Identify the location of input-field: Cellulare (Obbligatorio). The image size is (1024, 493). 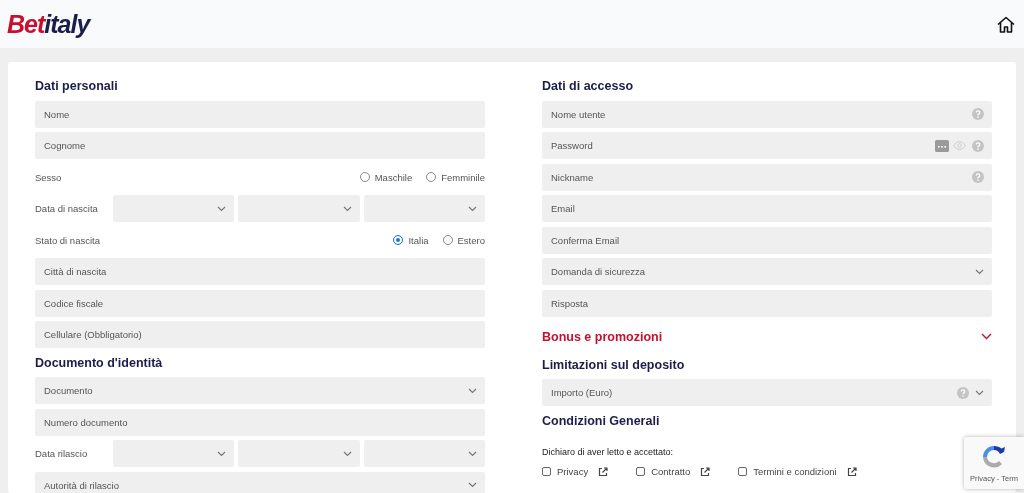
(260, 334).